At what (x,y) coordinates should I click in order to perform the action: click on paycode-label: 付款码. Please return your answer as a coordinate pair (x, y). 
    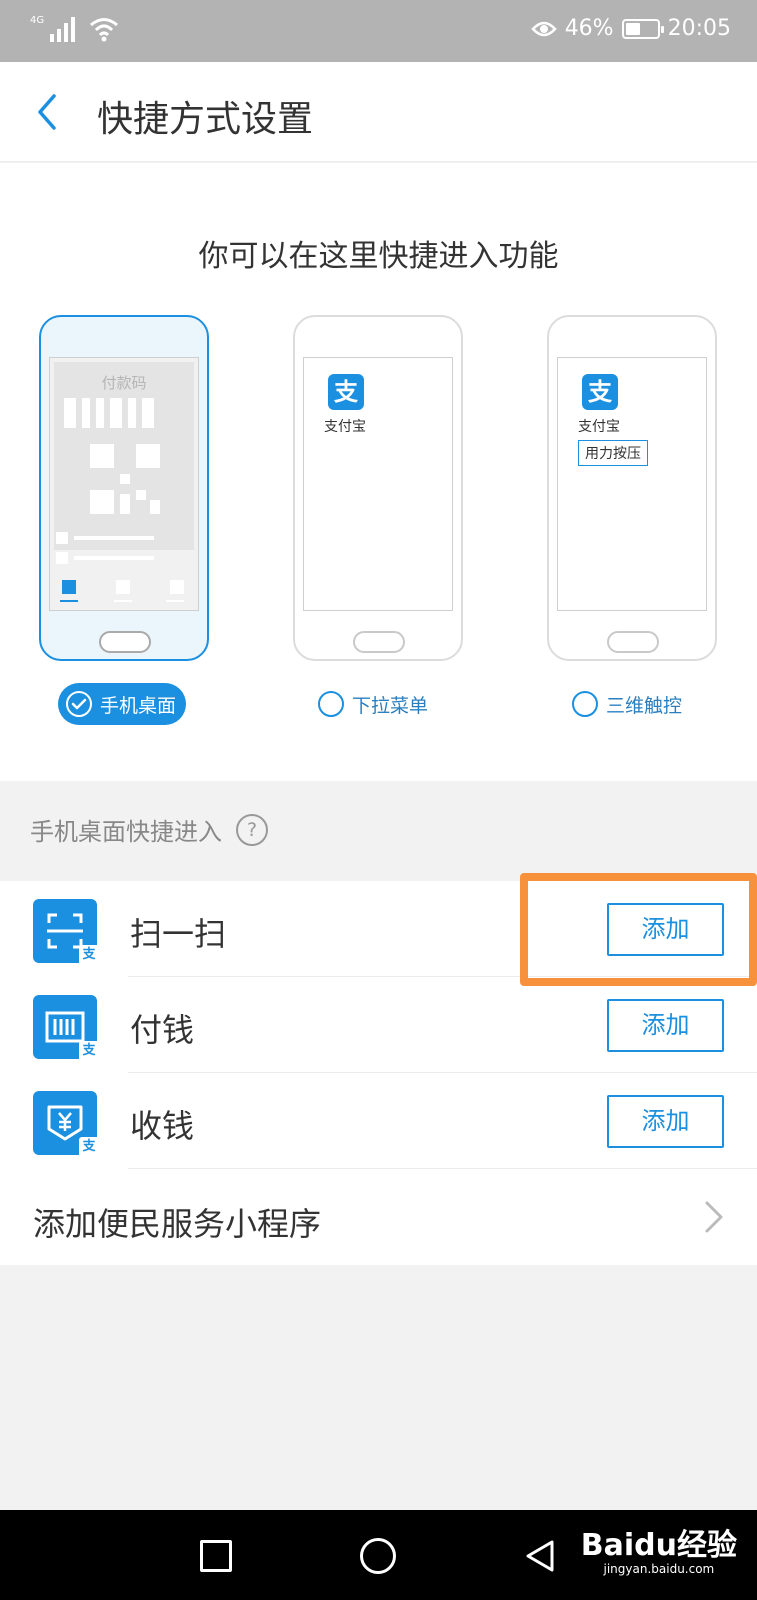
    Looking at the image, I should click on (124, 383).